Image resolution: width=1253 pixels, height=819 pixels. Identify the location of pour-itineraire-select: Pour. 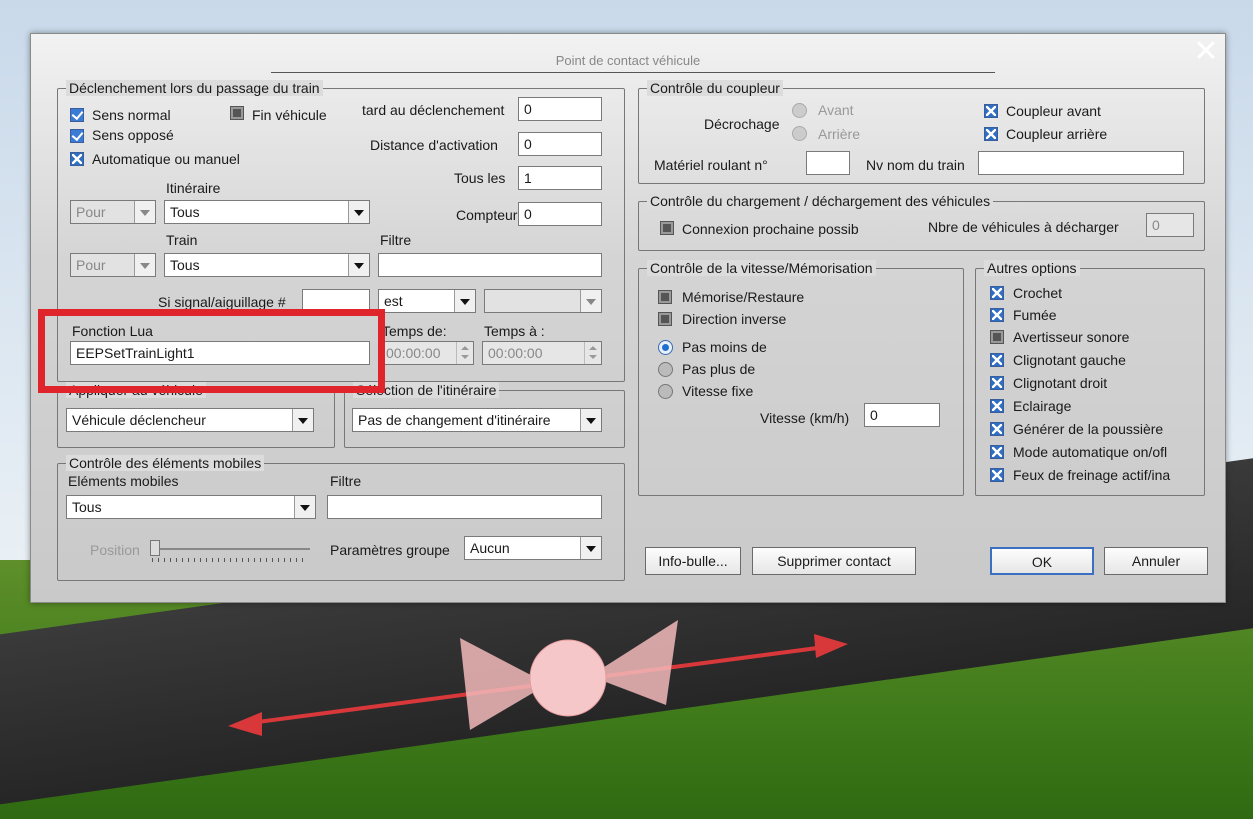
(113, 212).